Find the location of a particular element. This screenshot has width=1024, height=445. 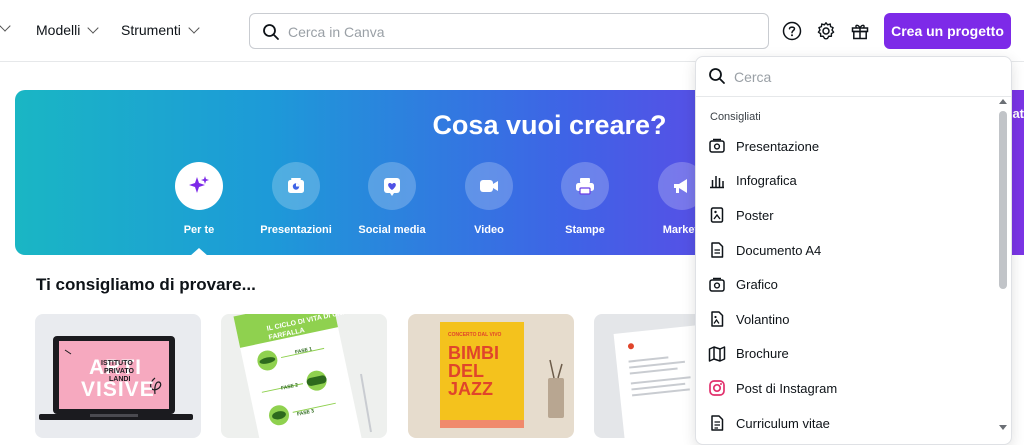

dropdown-scrollbar is located at coordinates (1003, 270).